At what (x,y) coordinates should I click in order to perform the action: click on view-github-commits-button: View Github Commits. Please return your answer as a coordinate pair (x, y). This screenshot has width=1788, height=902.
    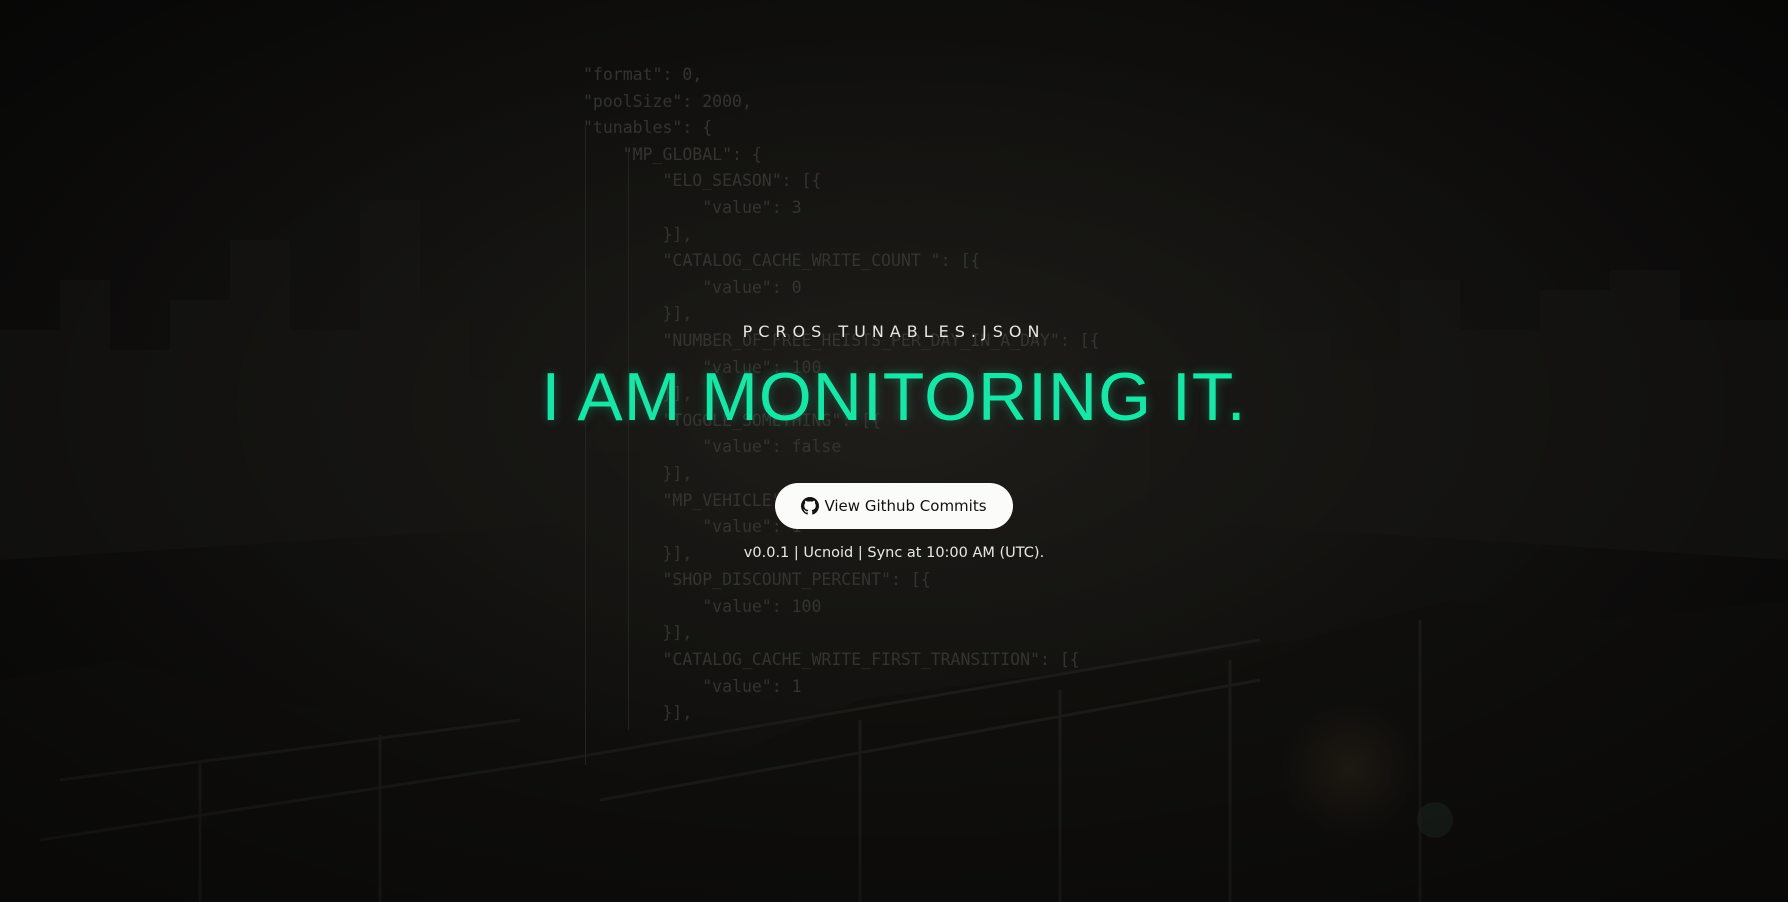
    Looking at the image, I should click on (894, 506).